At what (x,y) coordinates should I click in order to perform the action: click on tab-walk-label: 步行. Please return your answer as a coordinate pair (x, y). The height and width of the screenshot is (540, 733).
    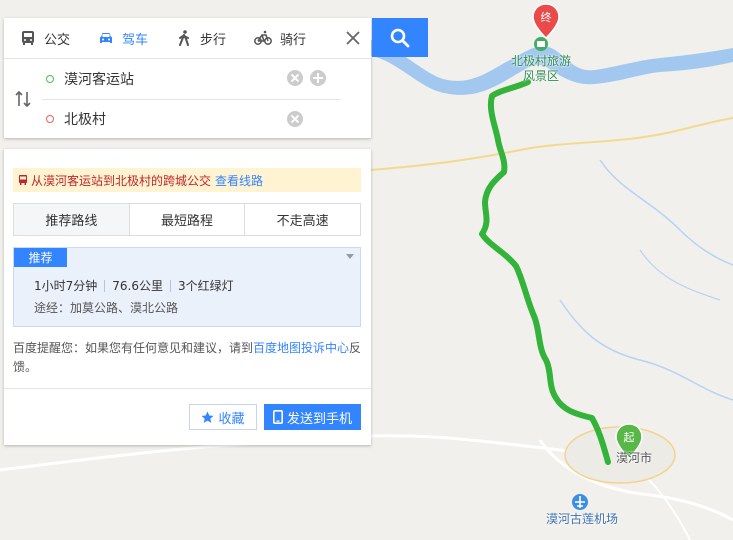
    Looking at the image, I should click on (213, 40).